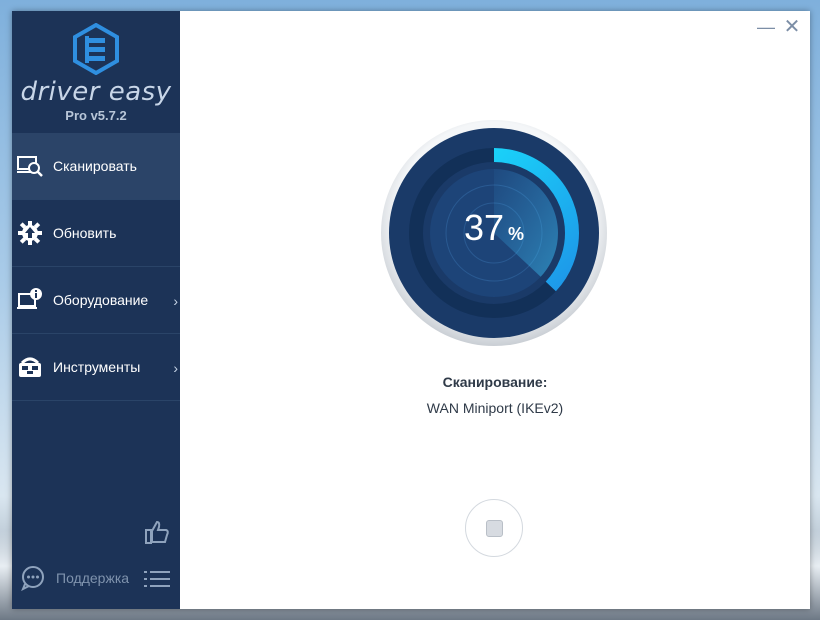 Image resolution: width=820 pixels, height=620 pixels. I want to click on window-titlebar: — ✕, so click(770, 26).